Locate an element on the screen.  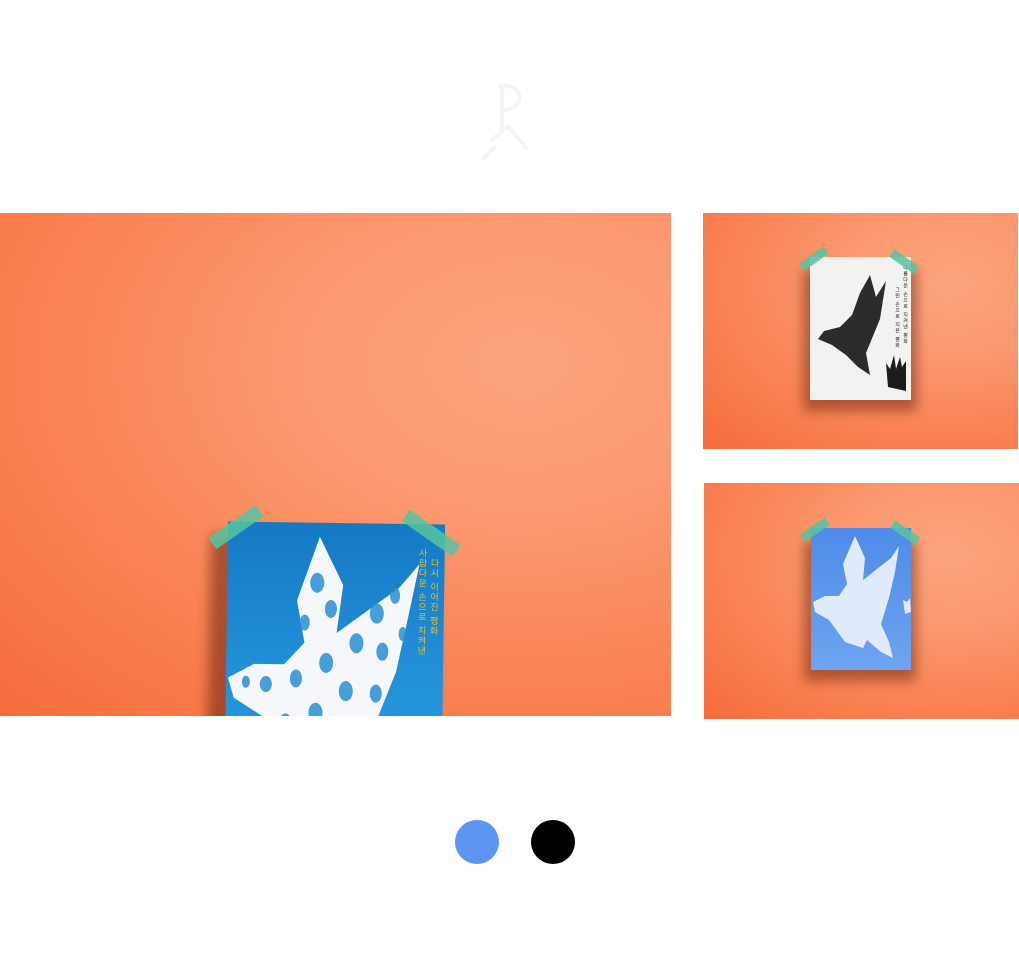
blue-poster: 사람다운 손으로 지켜낸 다시 이어진 평화 is located at coordinates (334, 618).